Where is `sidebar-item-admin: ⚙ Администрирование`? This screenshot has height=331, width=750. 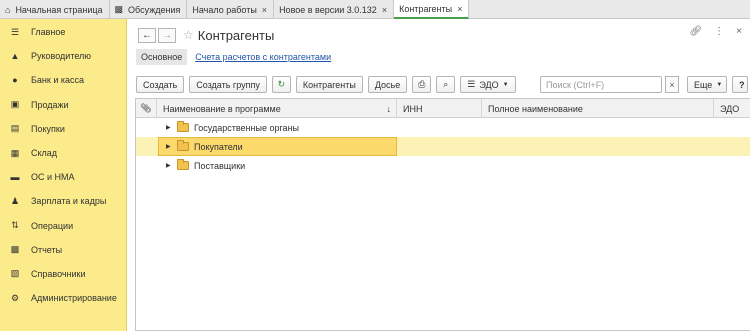
sidebar-item-admin: ⚙ Администрирование is located at coordinates (63, 298).